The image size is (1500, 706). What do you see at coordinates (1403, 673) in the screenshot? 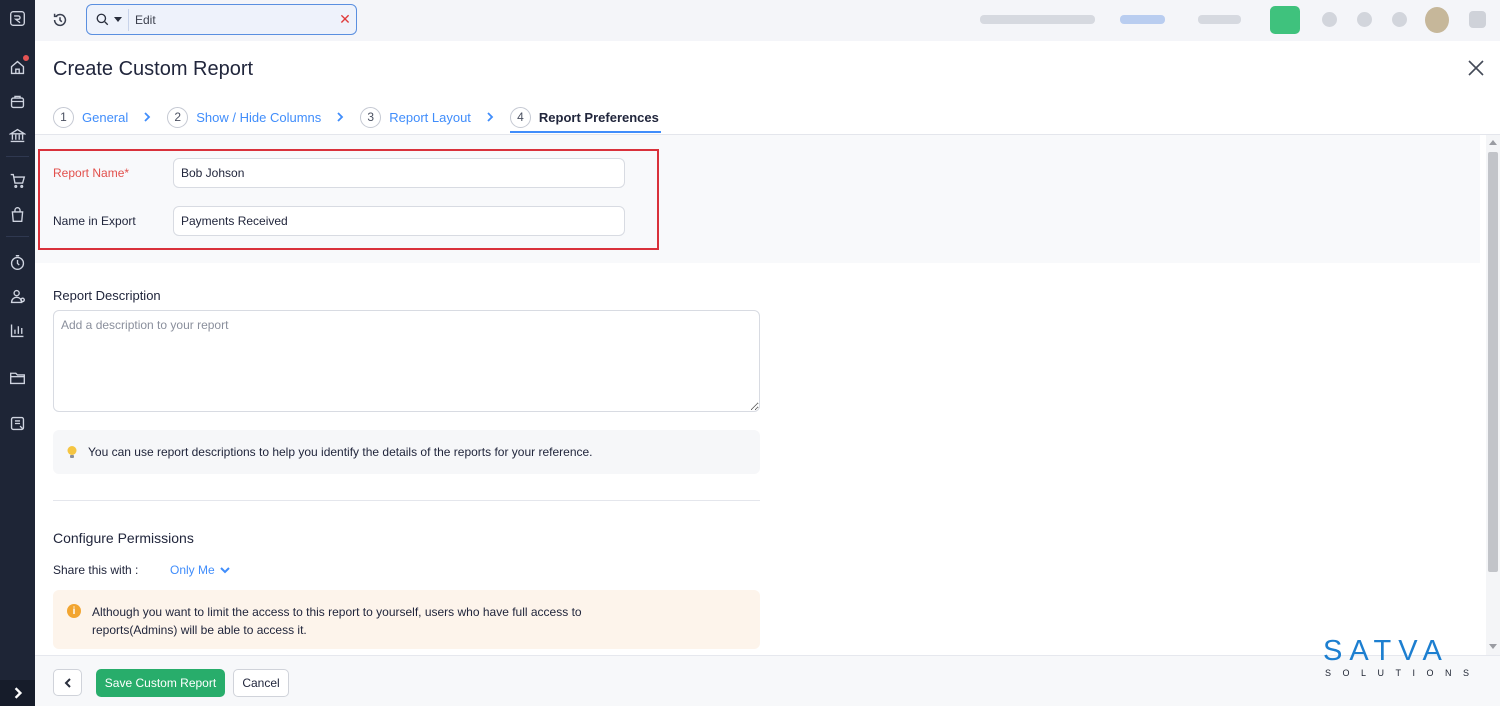
I see `logo-sub-text: SOLUTIONS` at bounding box center [1403, 673].